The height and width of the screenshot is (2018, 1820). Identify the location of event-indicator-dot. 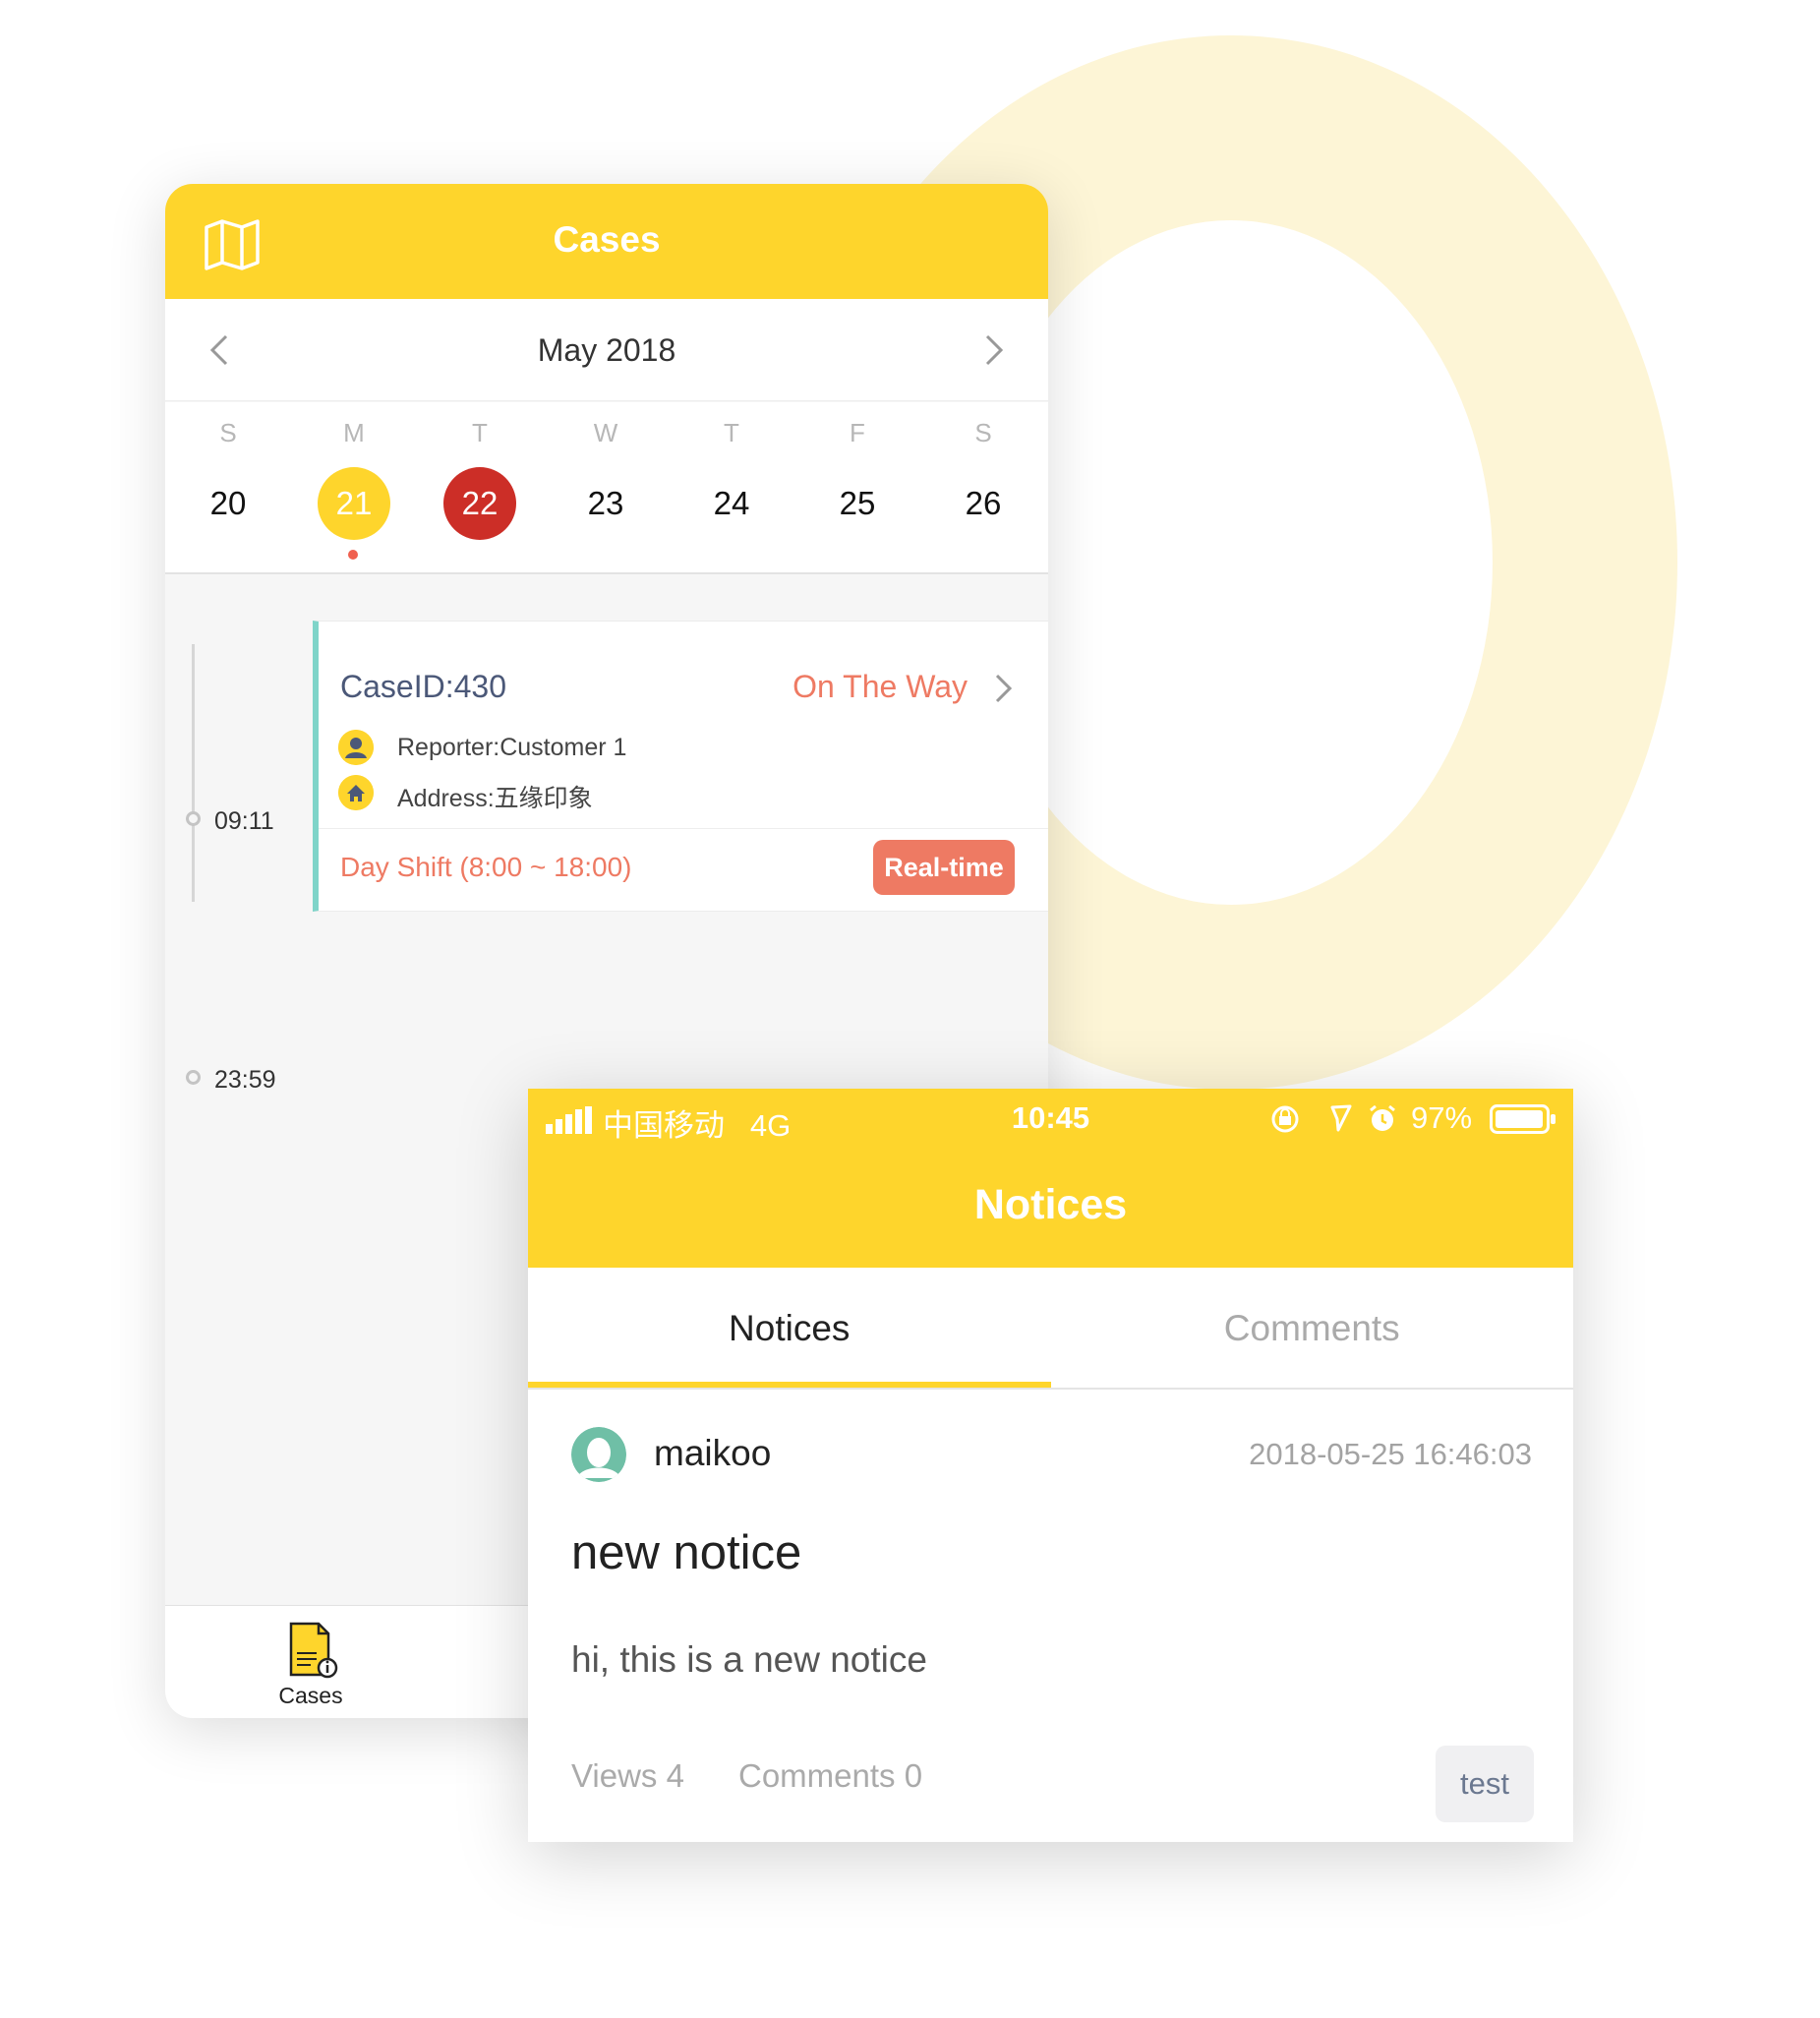
(353, 555).